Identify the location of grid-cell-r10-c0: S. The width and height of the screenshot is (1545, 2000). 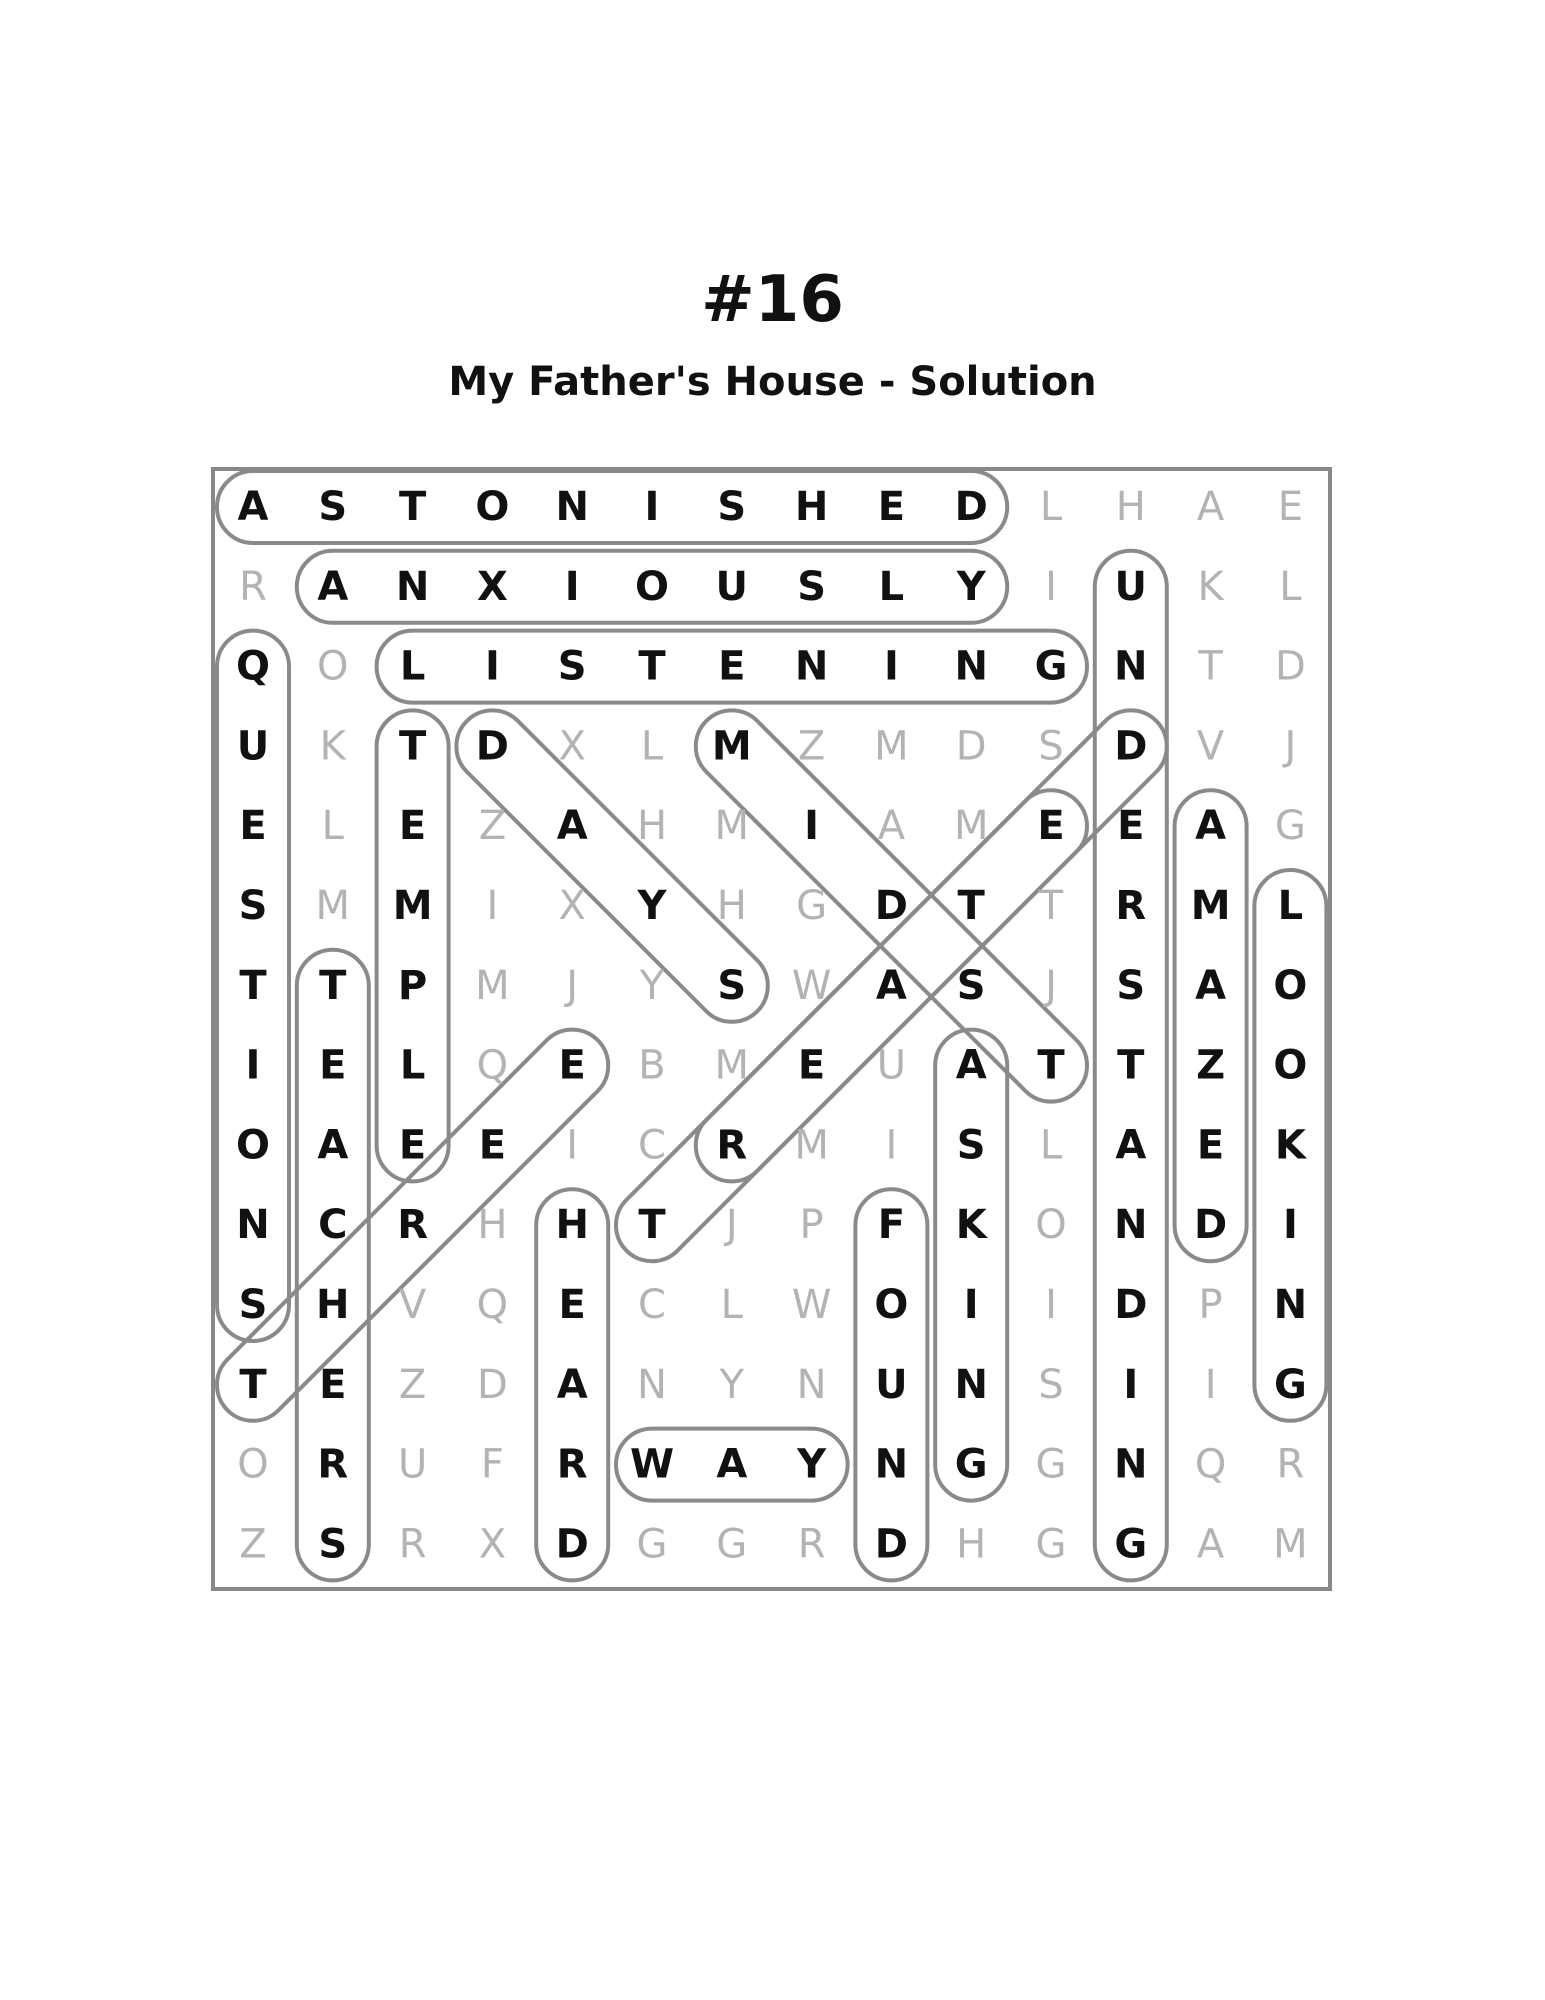
(253, 1305).